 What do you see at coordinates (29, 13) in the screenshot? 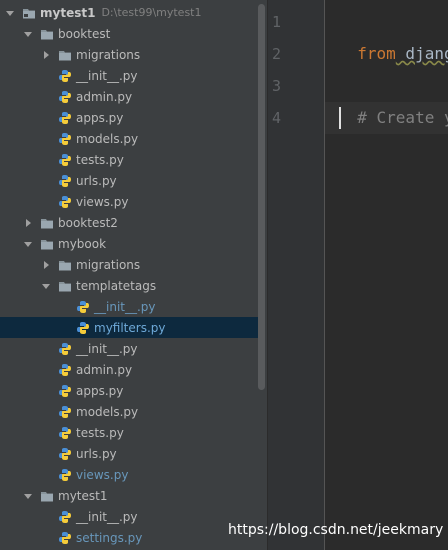
I see `project-folder-icon` at bounding box center [29, 13].